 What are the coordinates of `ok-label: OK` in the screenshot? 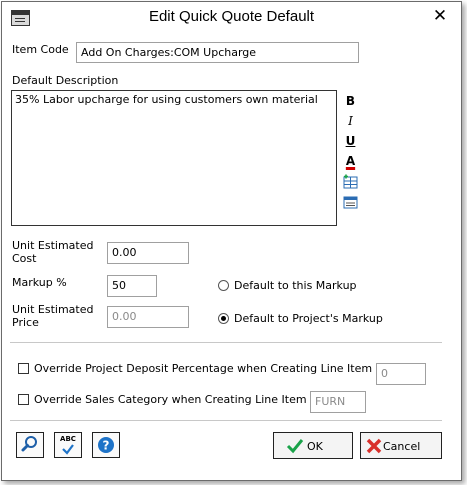 It's located at (315, 446).